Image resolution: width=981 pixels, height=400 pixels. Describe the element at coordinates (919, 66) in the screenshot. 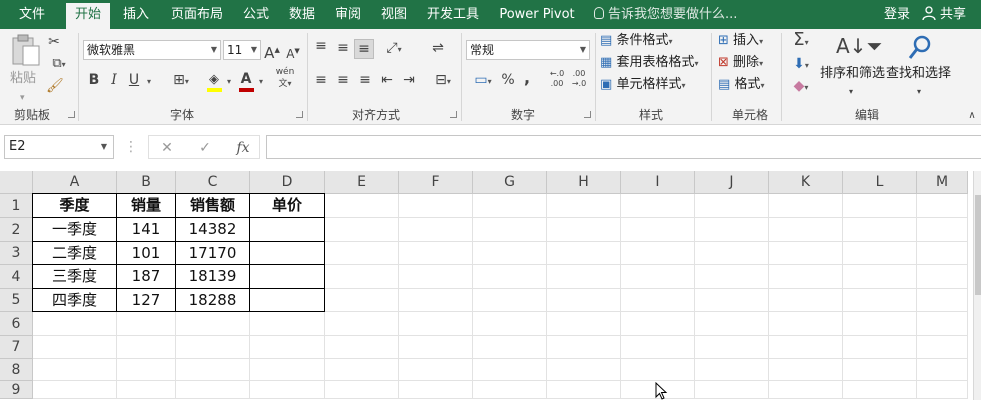

I see `find-select-button: 查找和选择 ▾` at that location.